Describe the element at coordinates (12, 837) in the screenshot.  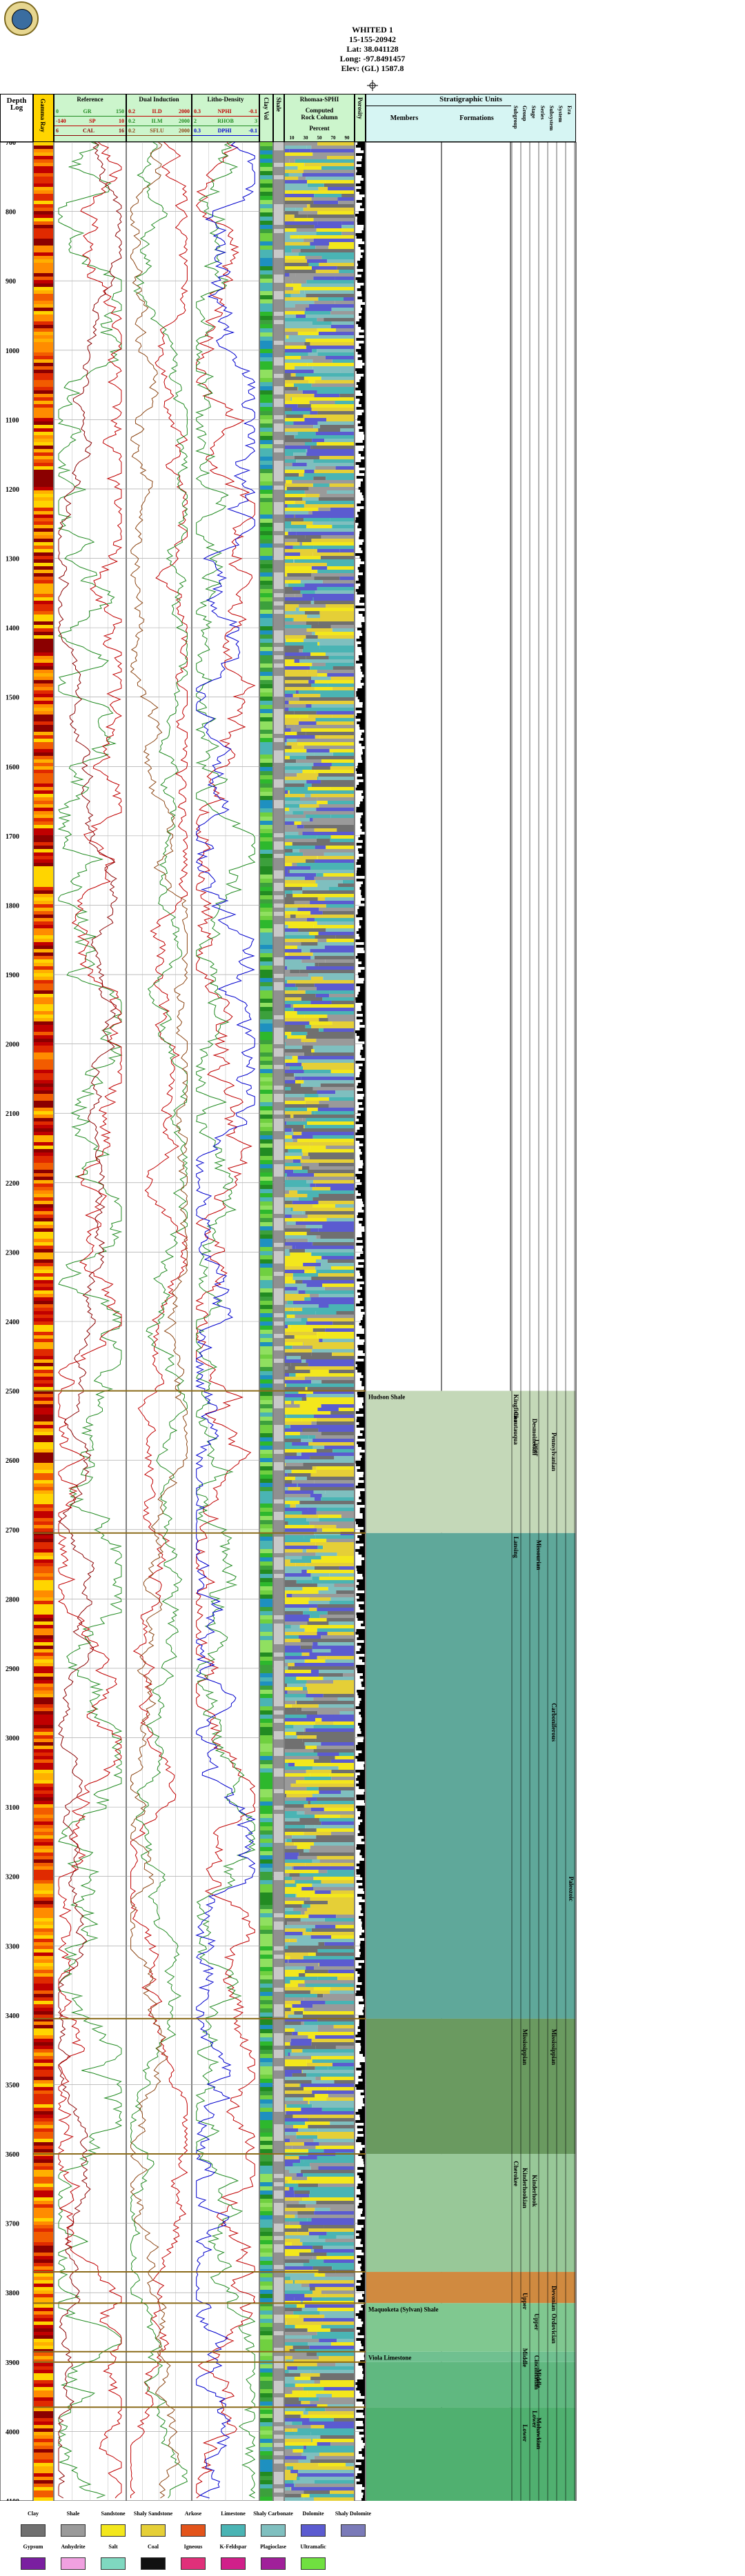
I see `depth-label: 1700` at that location.